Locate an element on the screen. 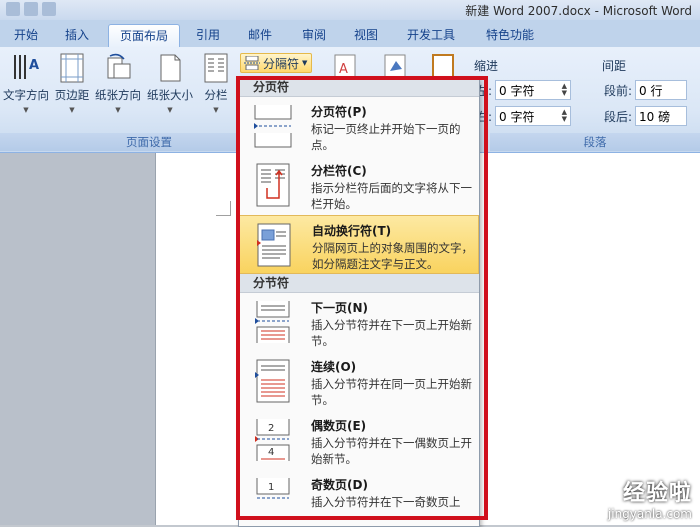 This screenshot has width=700, height=527. svg-text: 4 is located at coordinates (271, 452).